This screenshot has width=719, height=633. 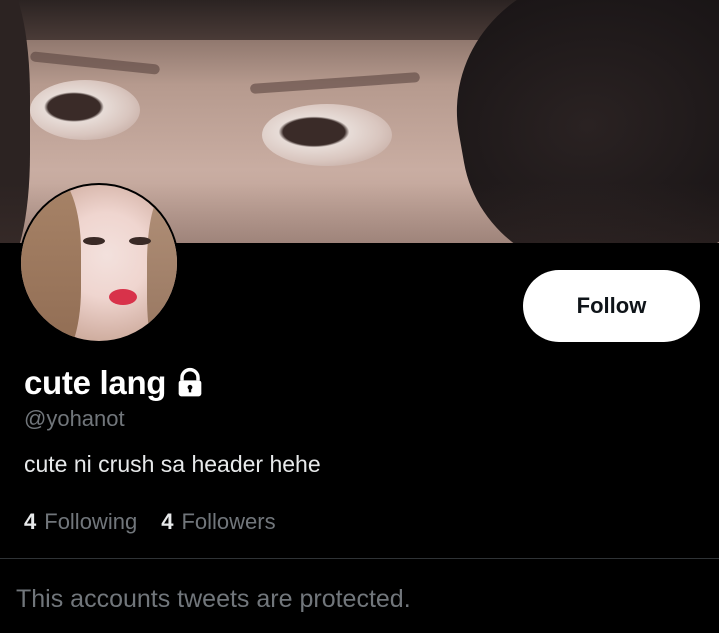 What do you see at coordinates (228, 521) in the screenshot?
I see `followers-label: Followers` at bounding box center [228, 521].